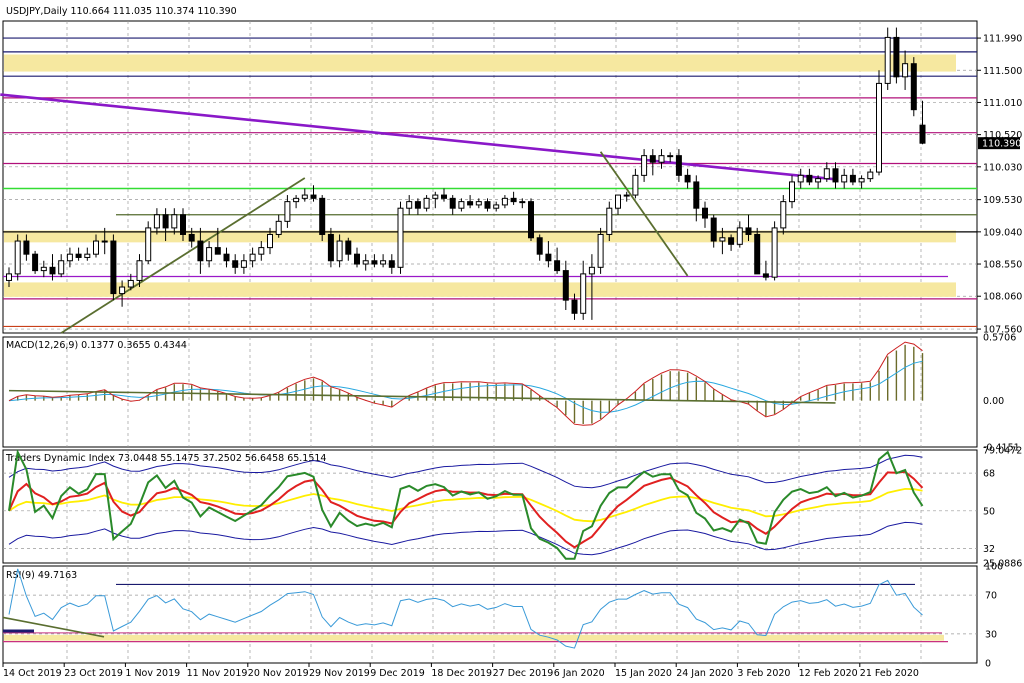  What do you see at coordinates (1002, 167) in the screenshot?
I see `price-tick-label: 110.030` at bounding box center [1002, 167].